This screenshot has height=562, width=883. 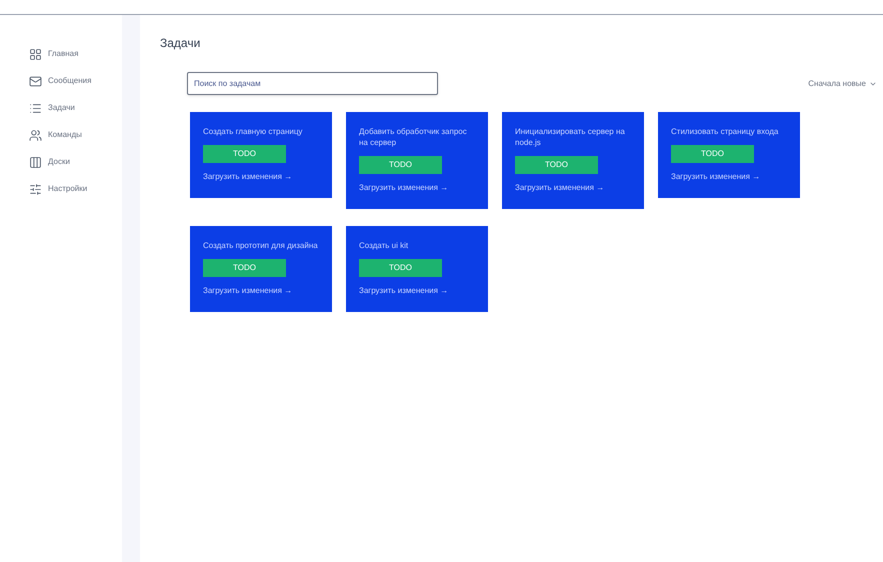 I want to click on sidebar-item: Команды, so click(x=75, y=135).